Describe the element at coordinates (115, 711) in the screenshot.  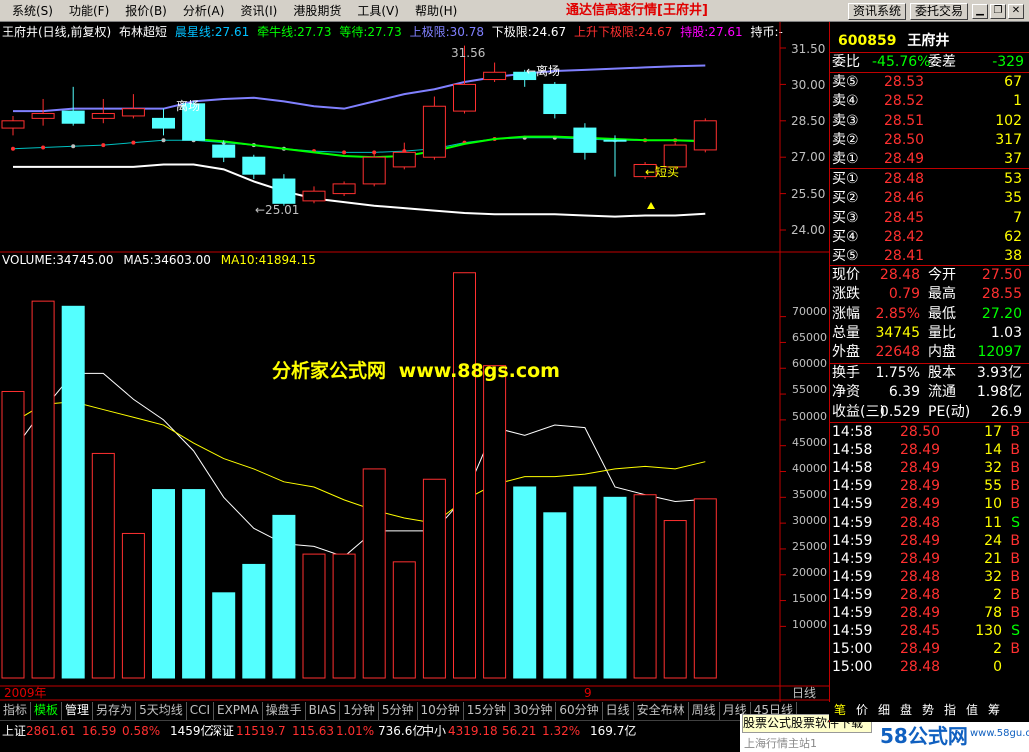
I see `tab-3: 另存为` at that location.